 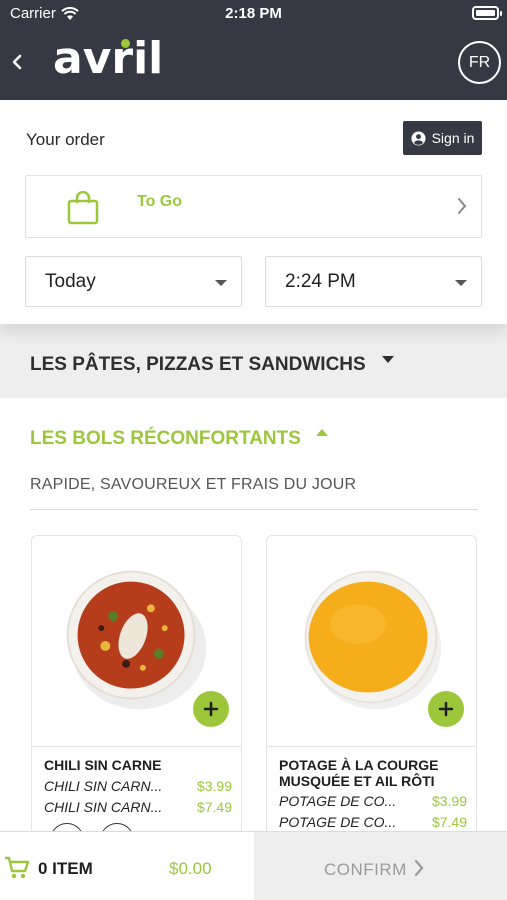 I want to click on cart-bar: 0 ITEM $0.00 CONFIRM, so click(x=253, y=865).